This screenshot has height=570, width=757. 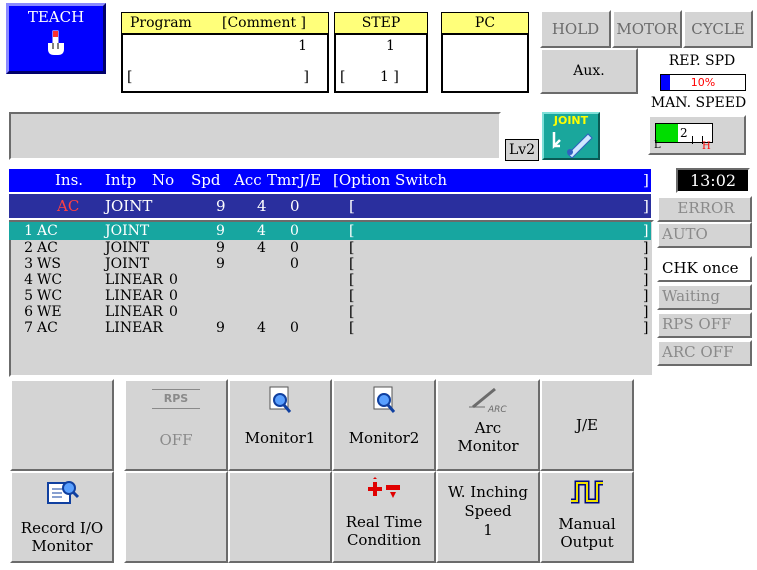 What do you see at coordinates (28, 231) in the screenshot?
I see `row-num: 1` at bounding box center [28, 231].